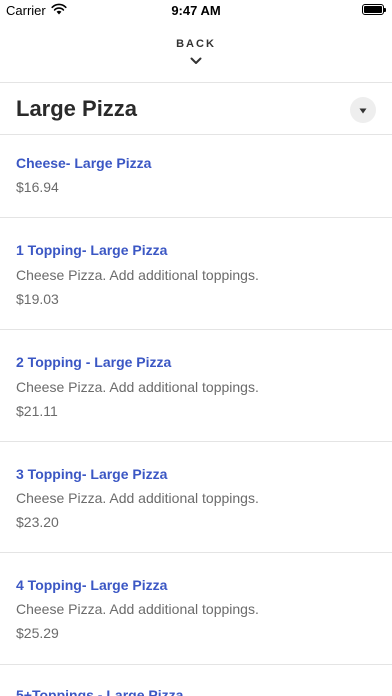 Image resolution: width=392 pixels, height=696 pixels. I want to click on item-name: Cheese- Large Pizza, so click(84, 163).